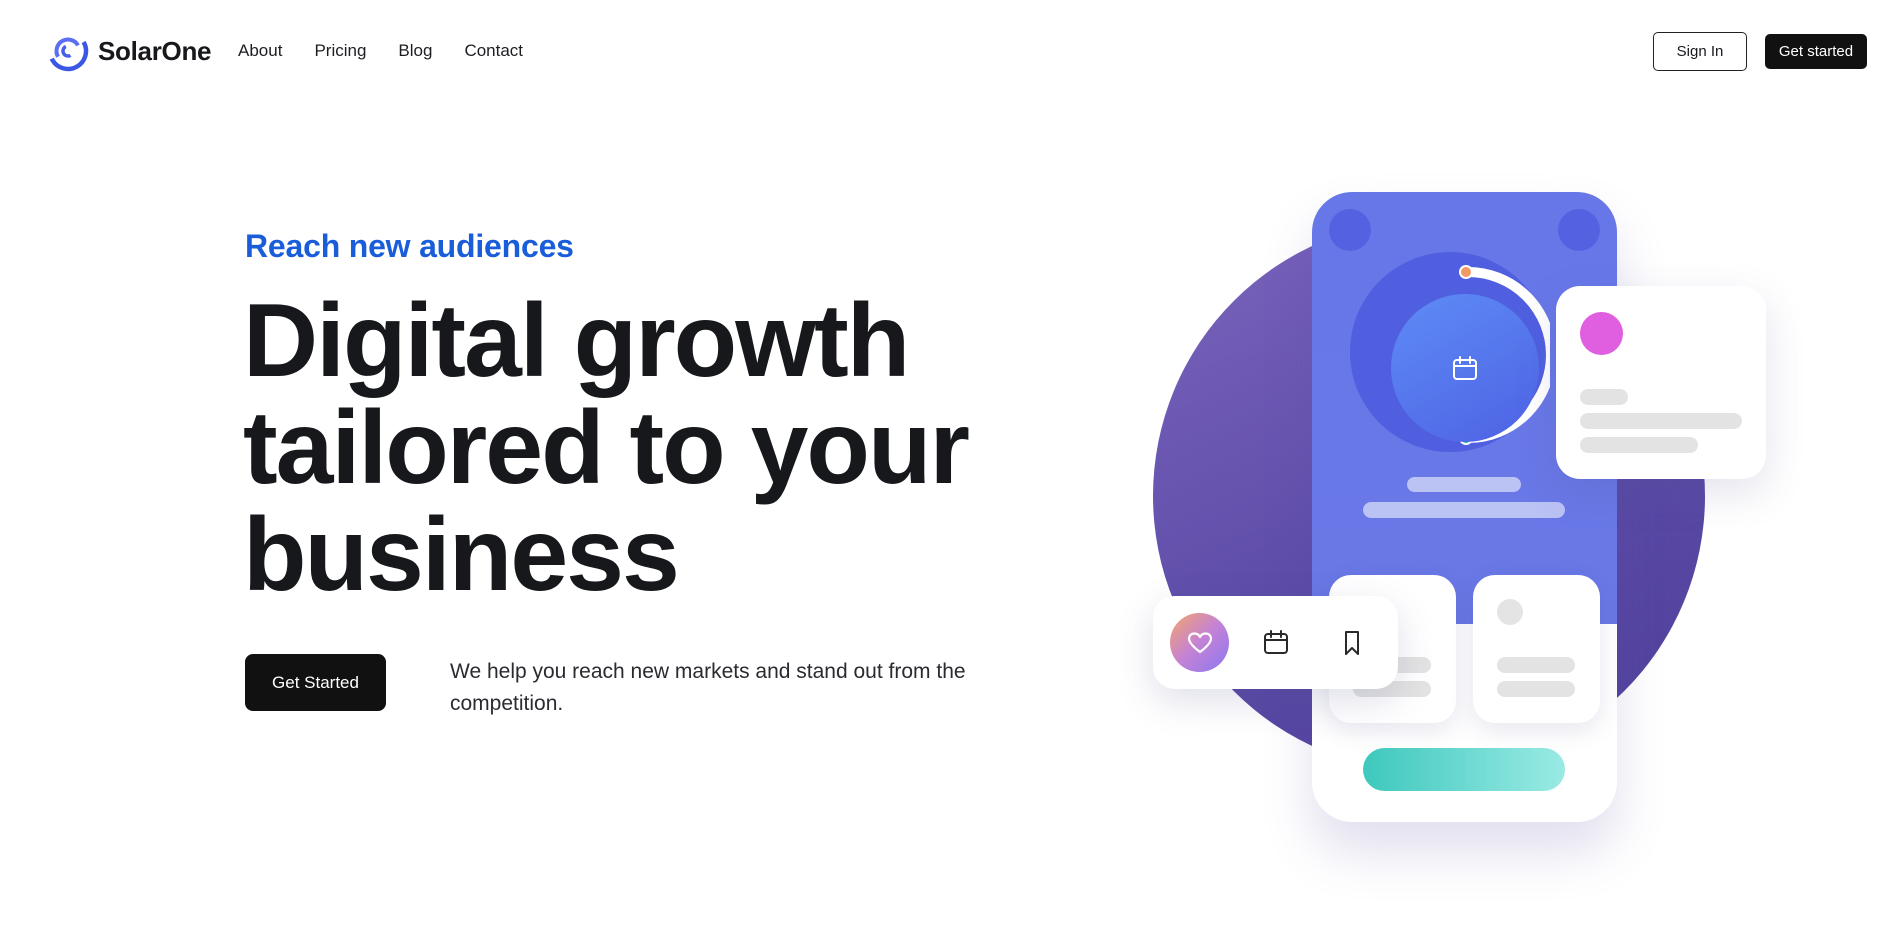 The image size is (1903, 927). I want to click on progress-ring, so click(1450, 352).